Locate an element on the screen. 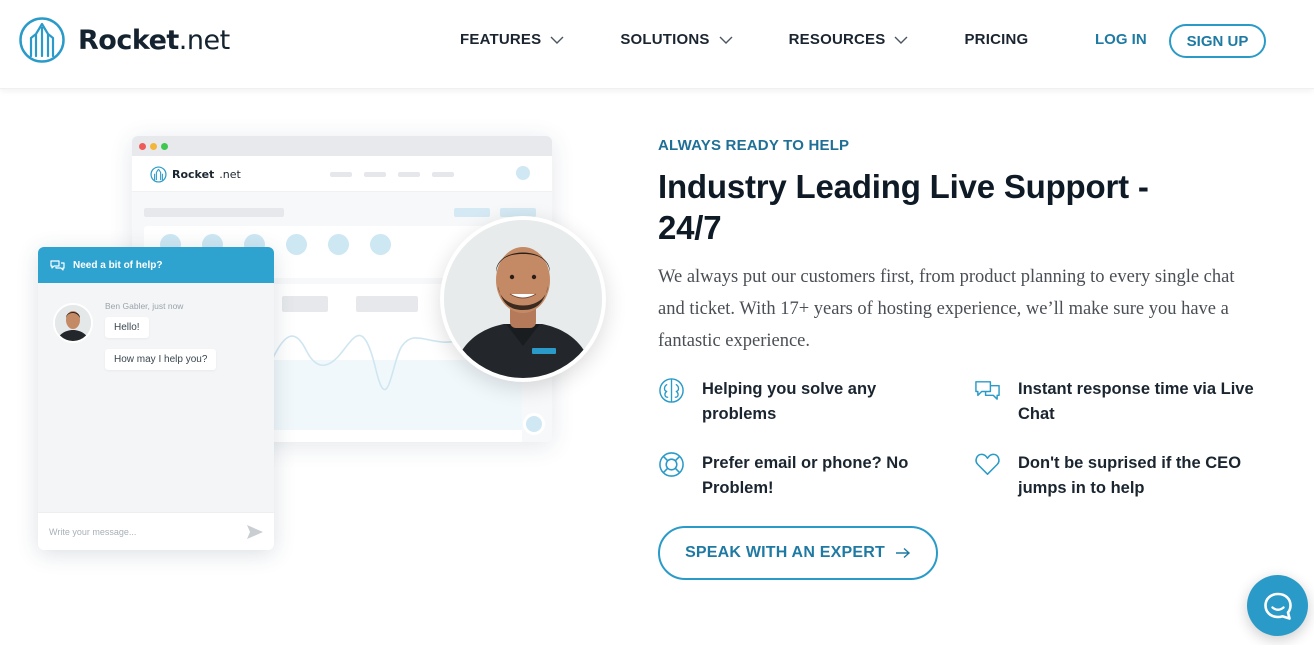  send-icon is located at coordinates (255, 532).